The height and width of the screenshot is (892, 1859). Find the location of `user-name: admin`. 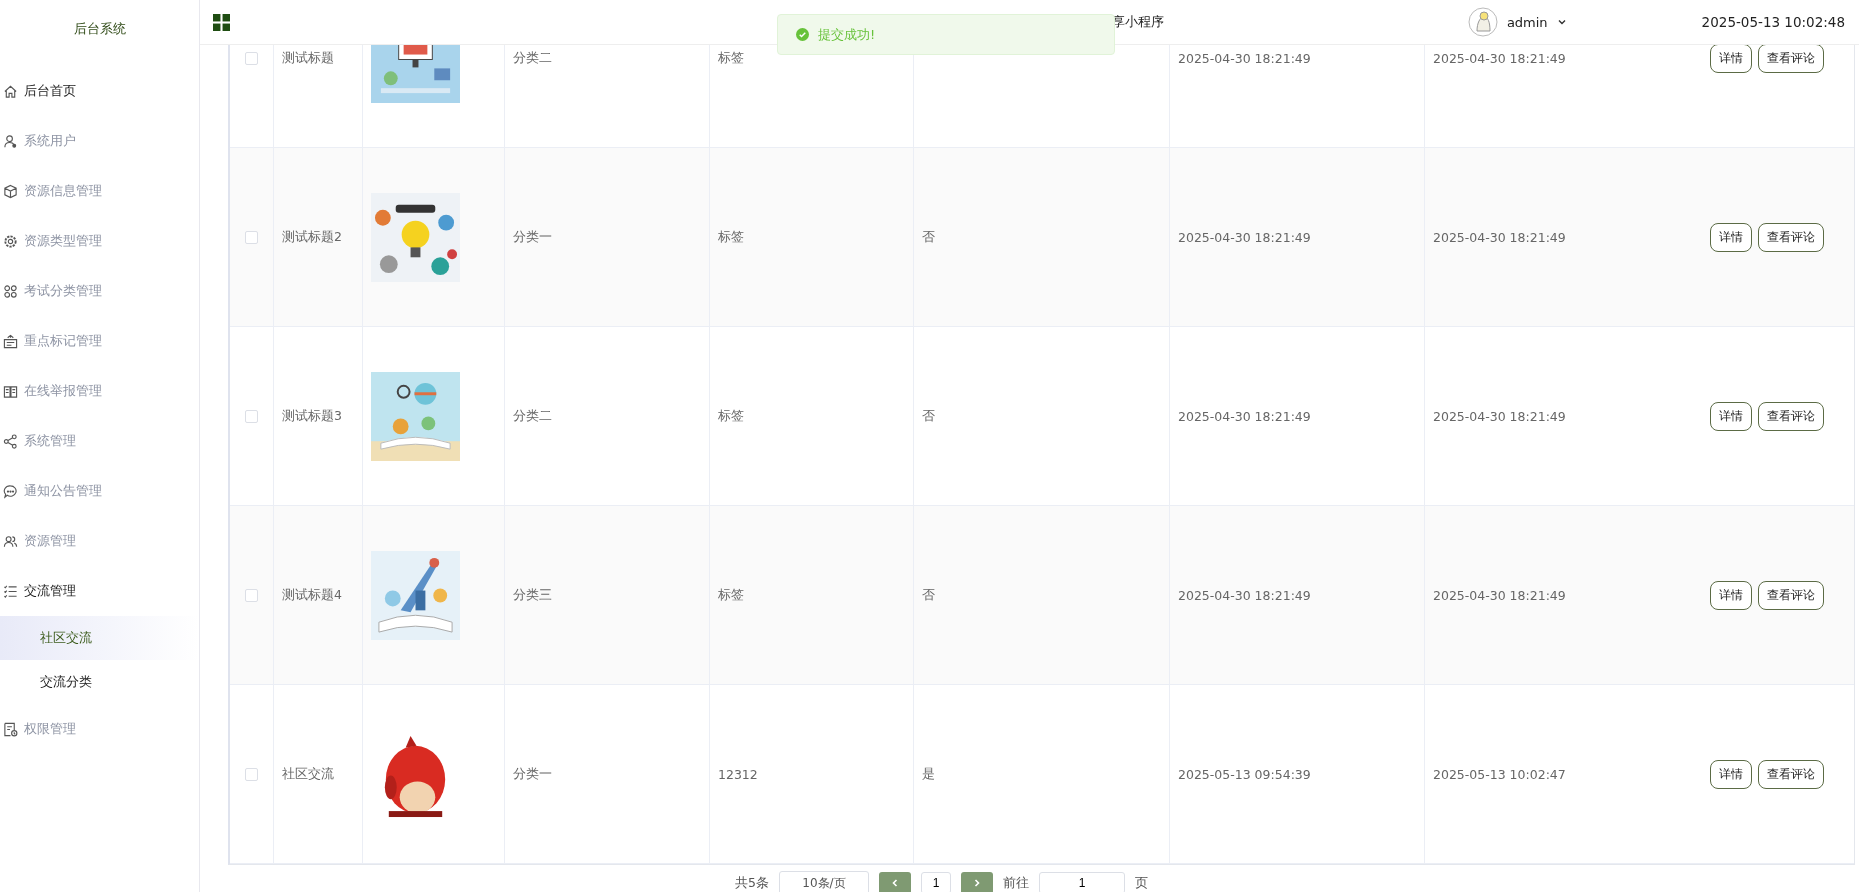

user-name: admin is located at coordinates (1527, 22).